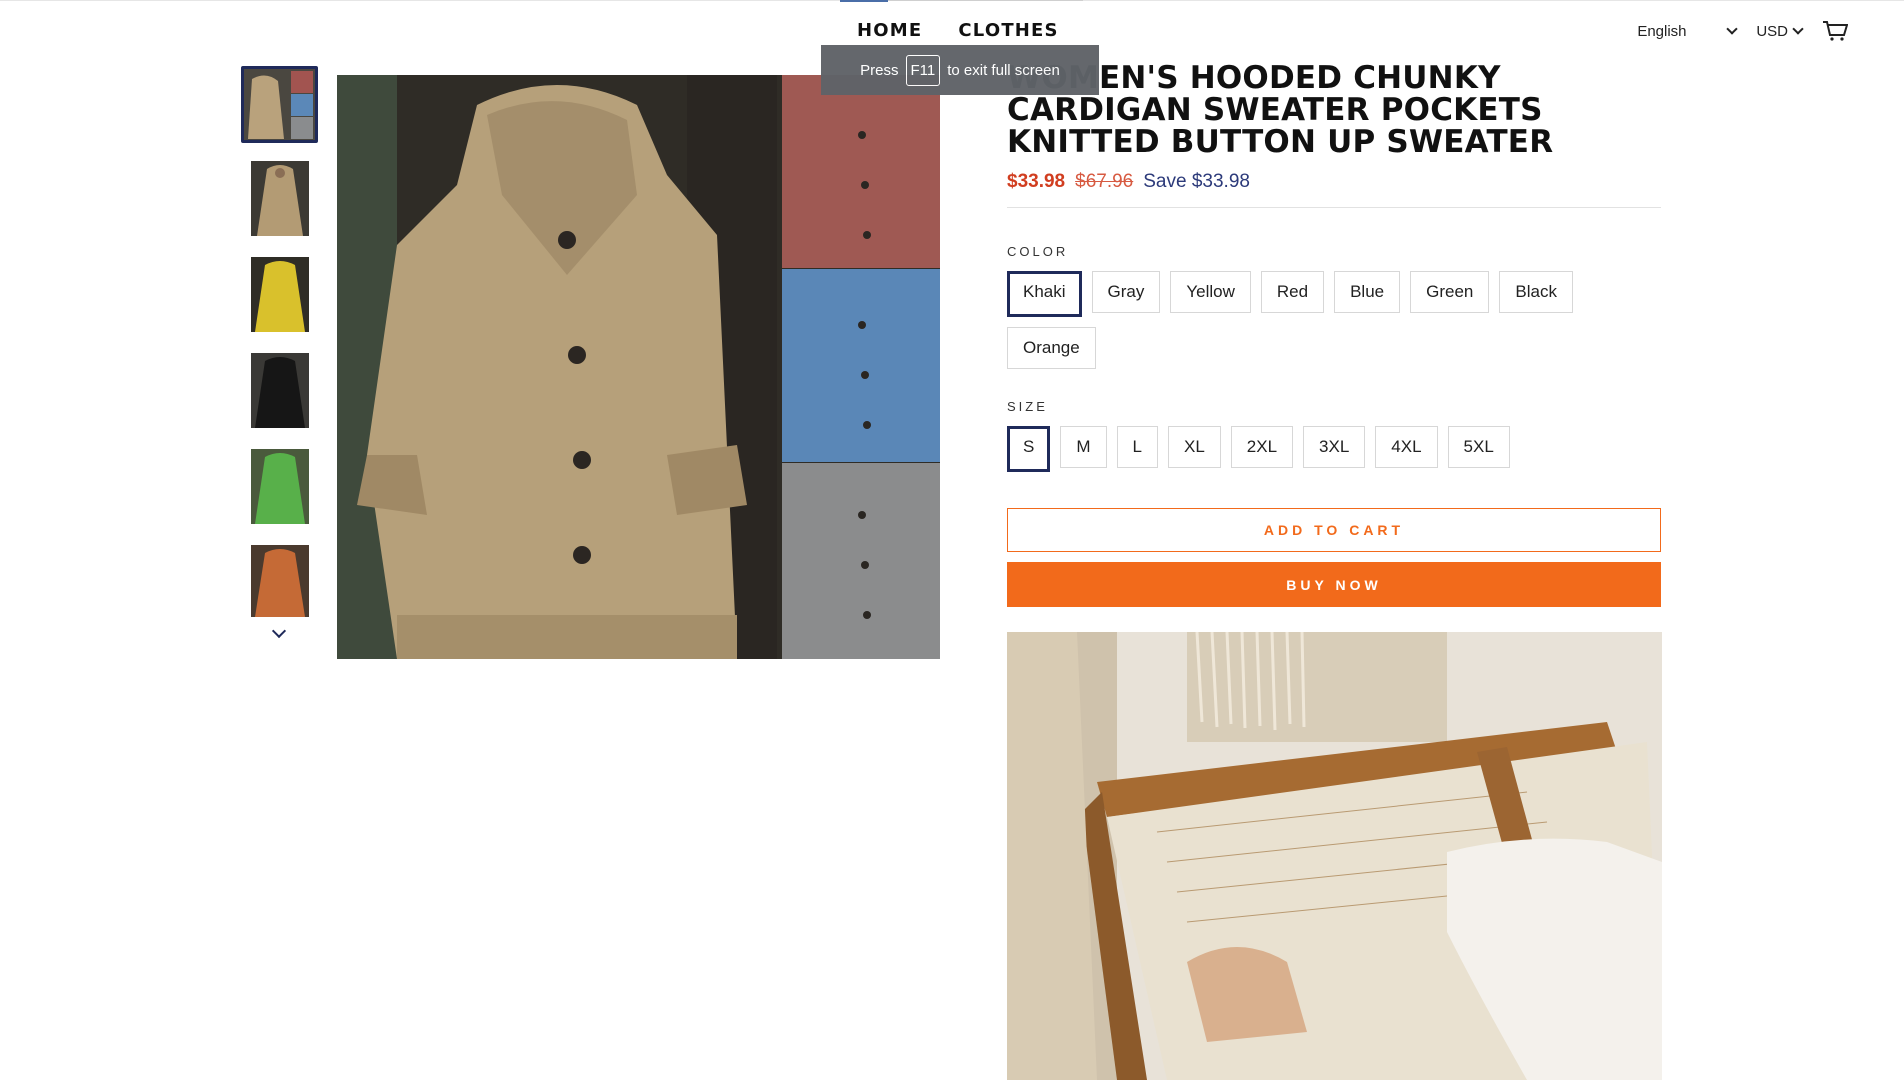 The image size is (1904, 1080). Describe the element at coordinates (1029, 449) in the screenshot. I see `size-option-s: S` at that location.